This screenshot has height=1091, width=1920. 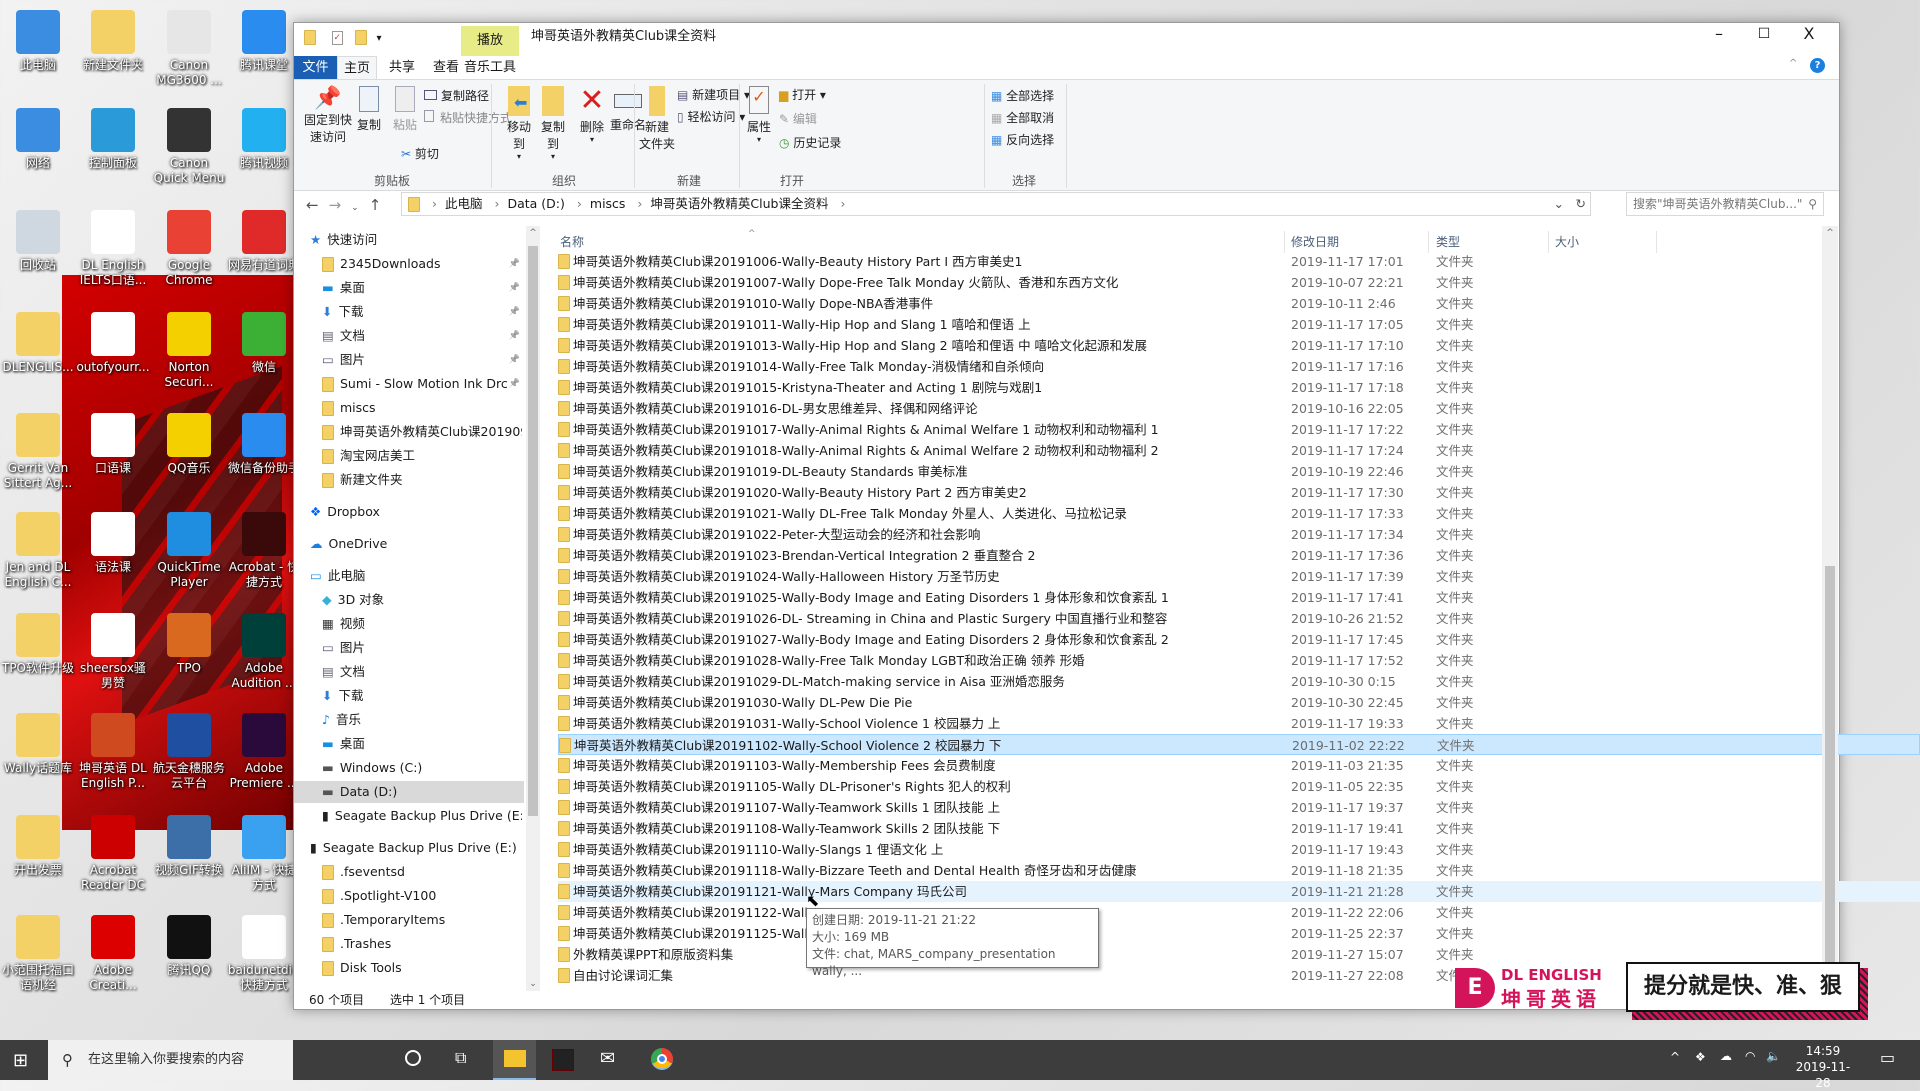 I want to click on nav-item: Sumi - Slow Motion Ink Drc 📌, so click(x=422, y=384).